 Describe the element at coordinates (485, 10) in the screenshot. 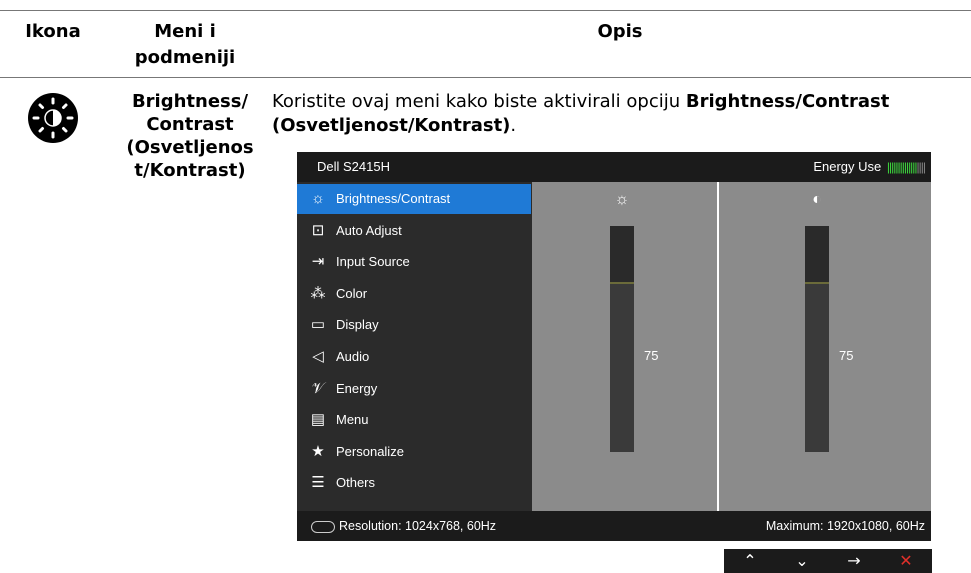

I see `table-top-rule` at that location.